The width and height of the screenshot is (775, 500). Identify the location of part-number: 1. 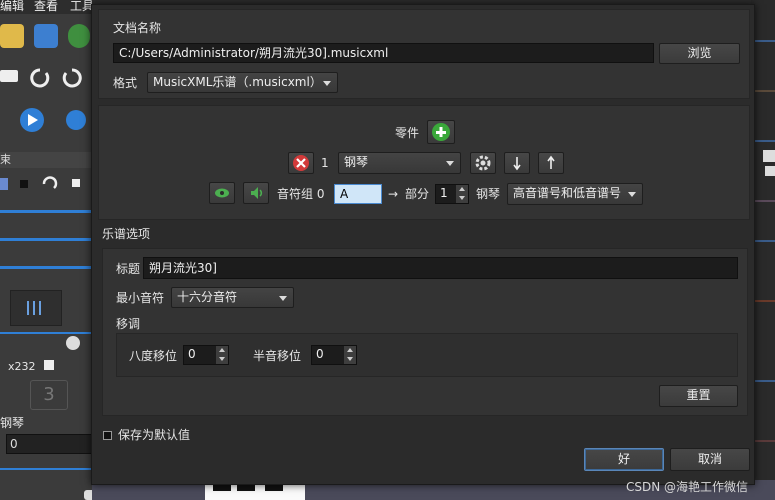
(325, 163).